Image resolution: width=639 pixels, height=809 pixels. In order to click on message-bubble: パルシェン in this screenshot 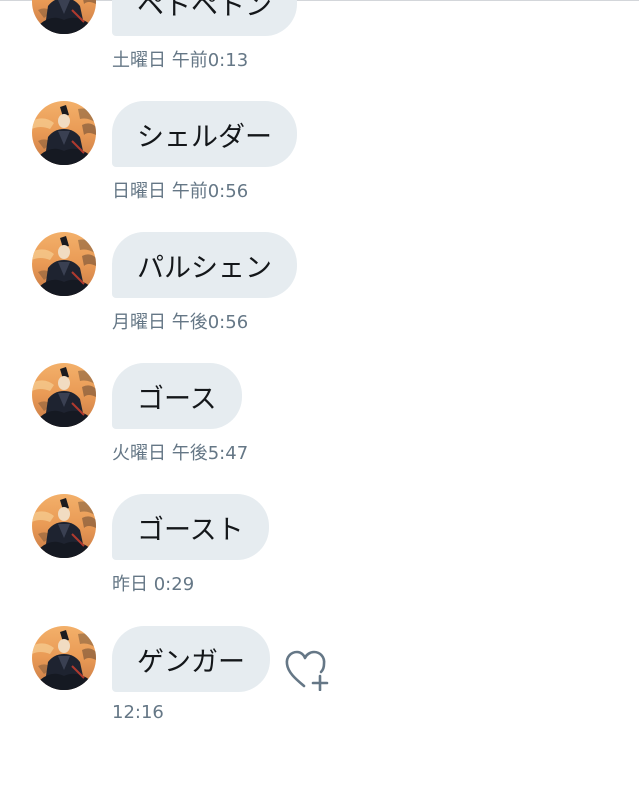, I will do `click(204, 265)`.